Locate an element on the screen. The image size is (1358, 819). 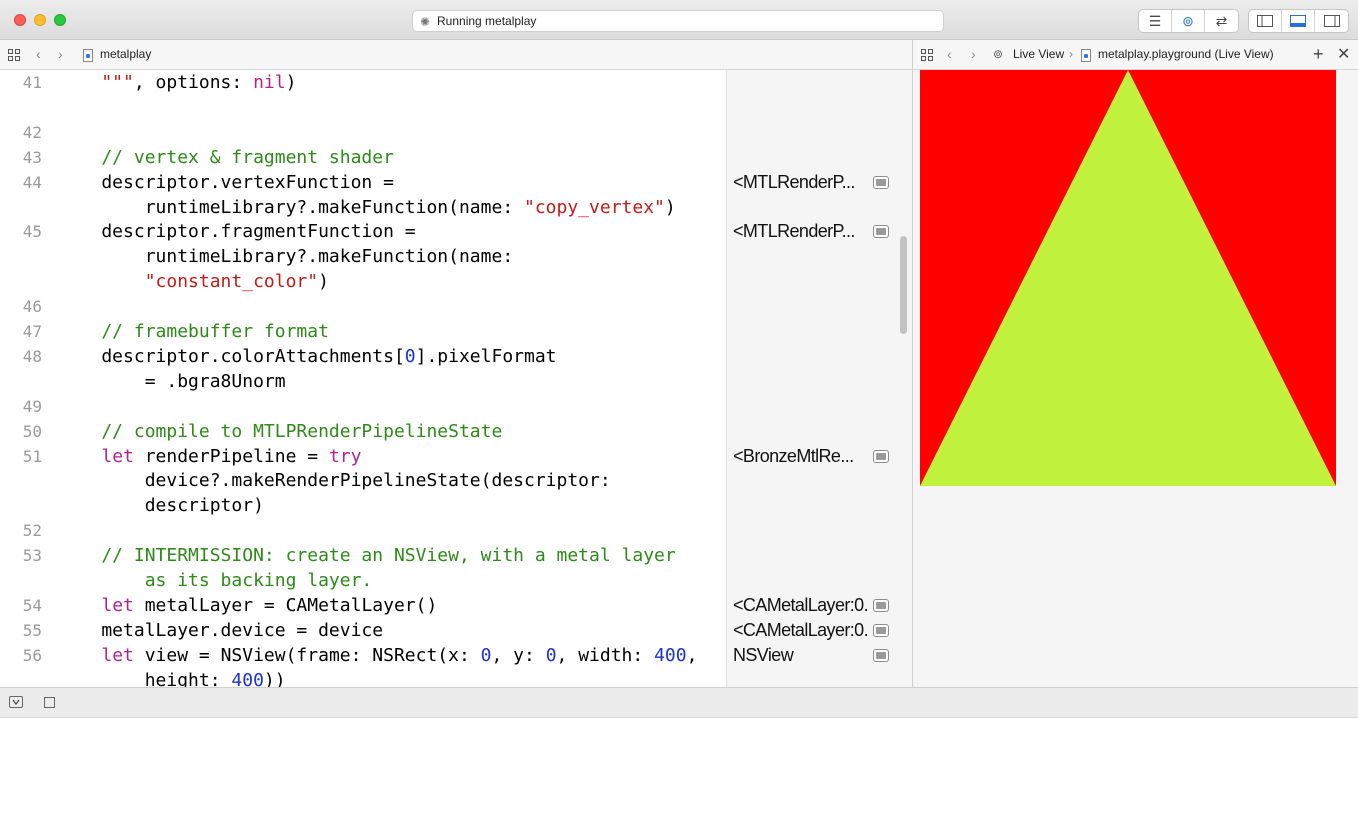
panel-layout-control is located at coordinates (1298, 21).